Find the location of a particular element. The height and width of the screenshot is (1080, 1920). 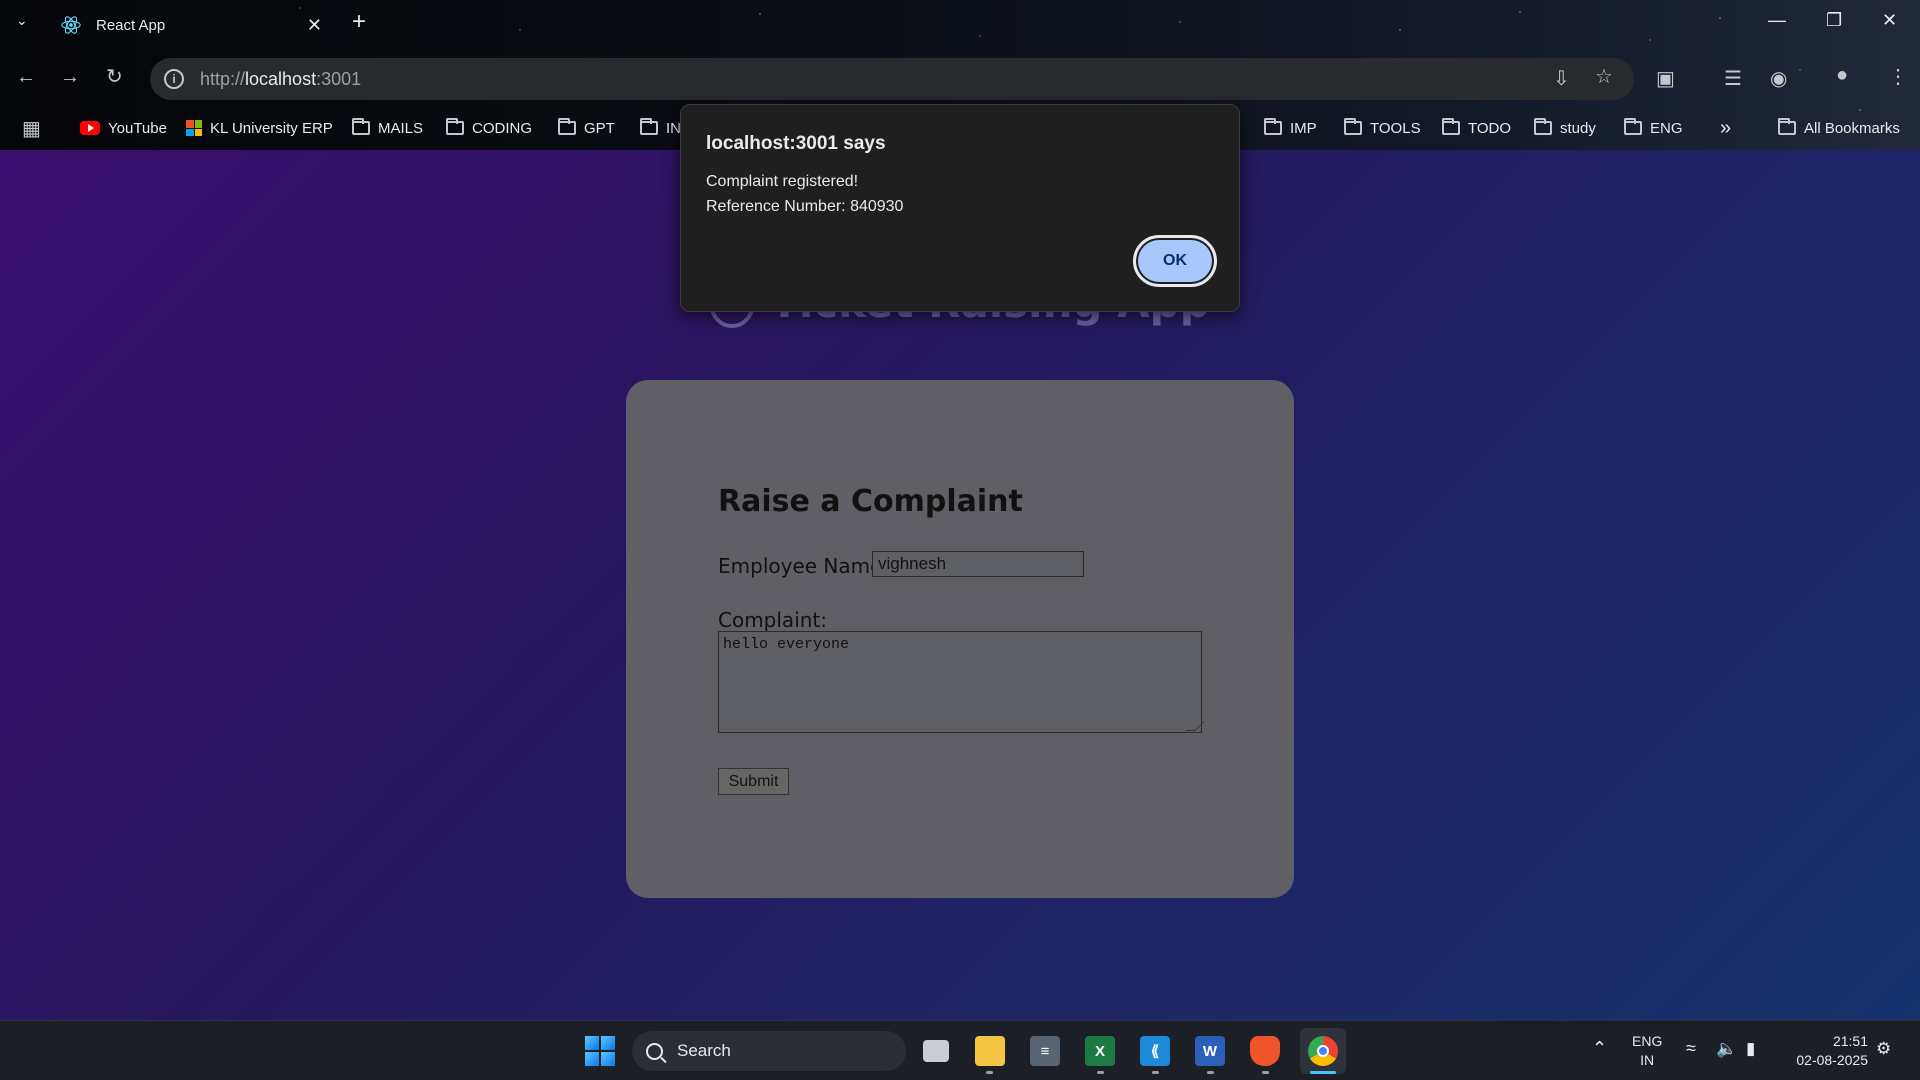

bookmark-eng: ENG is located at coordinates (1653, 128).